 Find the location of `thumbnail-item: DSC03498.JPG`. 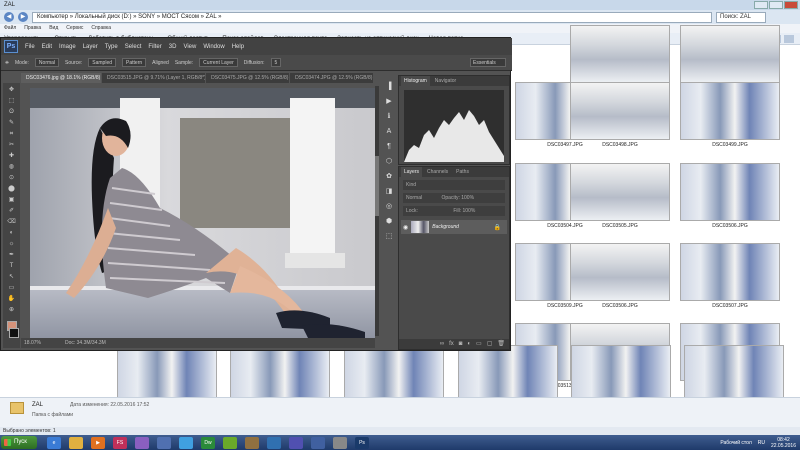

thumbnail-item: DSC03498.JPG is located at coordinates (620, 115).